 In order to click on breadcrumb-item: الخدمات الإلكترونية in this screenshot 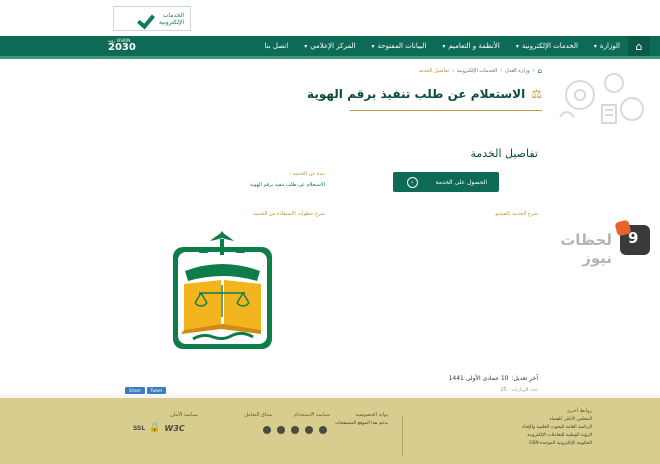, I will do `click(477, 71)`.